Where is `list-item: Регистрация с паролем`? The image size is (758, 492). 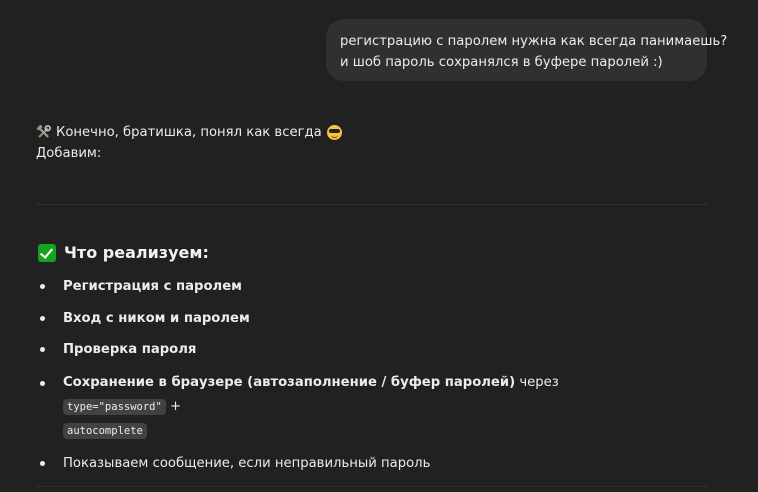 list-item: Регистрация с паролем is located at coordinates (346, 286).